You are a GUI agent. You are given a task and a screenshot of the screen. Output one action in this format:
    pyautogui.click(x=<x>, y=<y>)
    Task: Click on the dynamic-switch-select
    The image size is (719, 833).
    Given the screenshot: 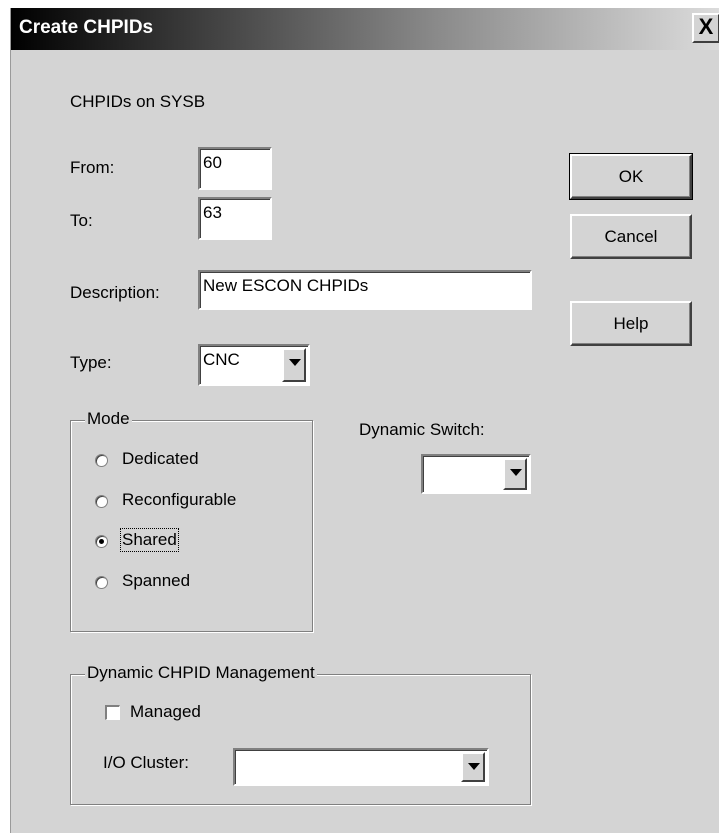 What is the action you would take?
    pyautogui.click(x=476, y=474)
    